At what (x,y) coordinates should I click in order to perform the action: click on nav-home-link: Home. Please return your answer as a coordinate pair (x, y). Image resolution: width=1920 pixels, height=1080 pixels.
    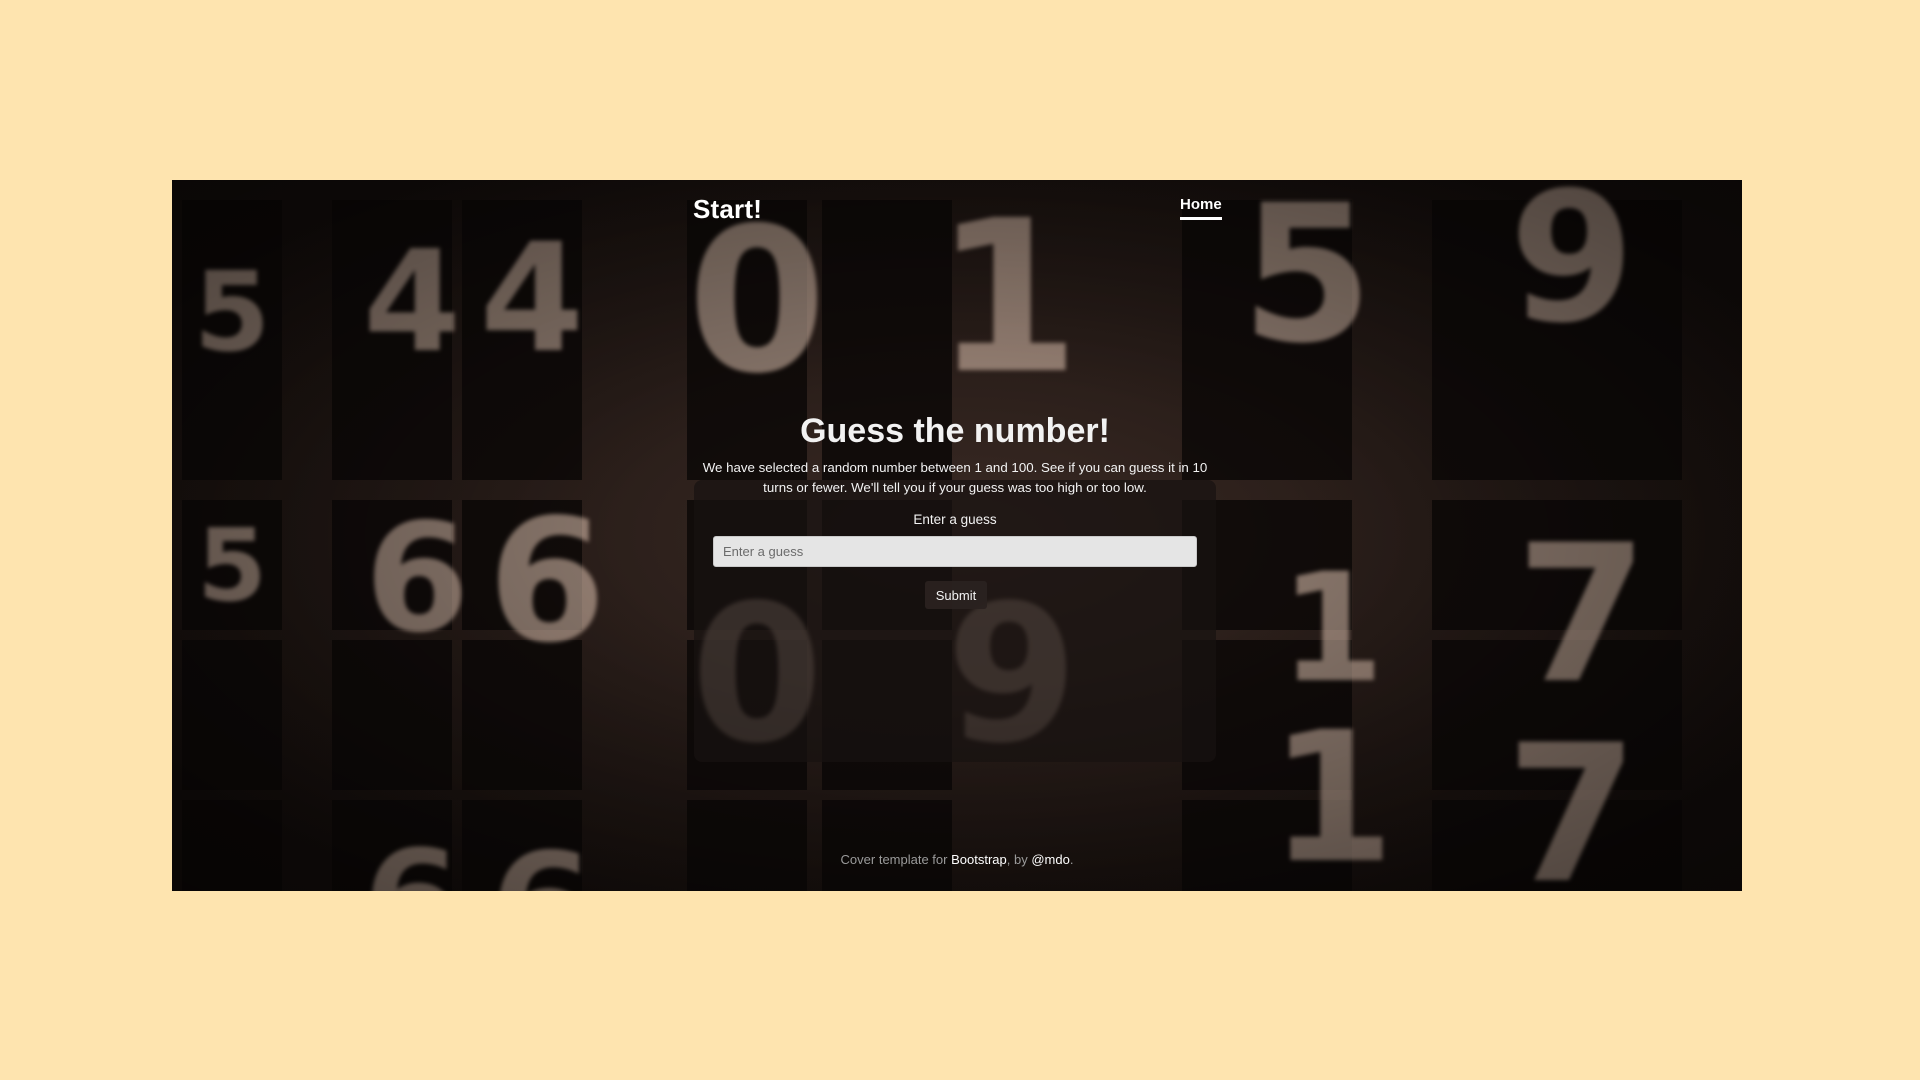
    Looking at the image, I should click on (1201, 208).